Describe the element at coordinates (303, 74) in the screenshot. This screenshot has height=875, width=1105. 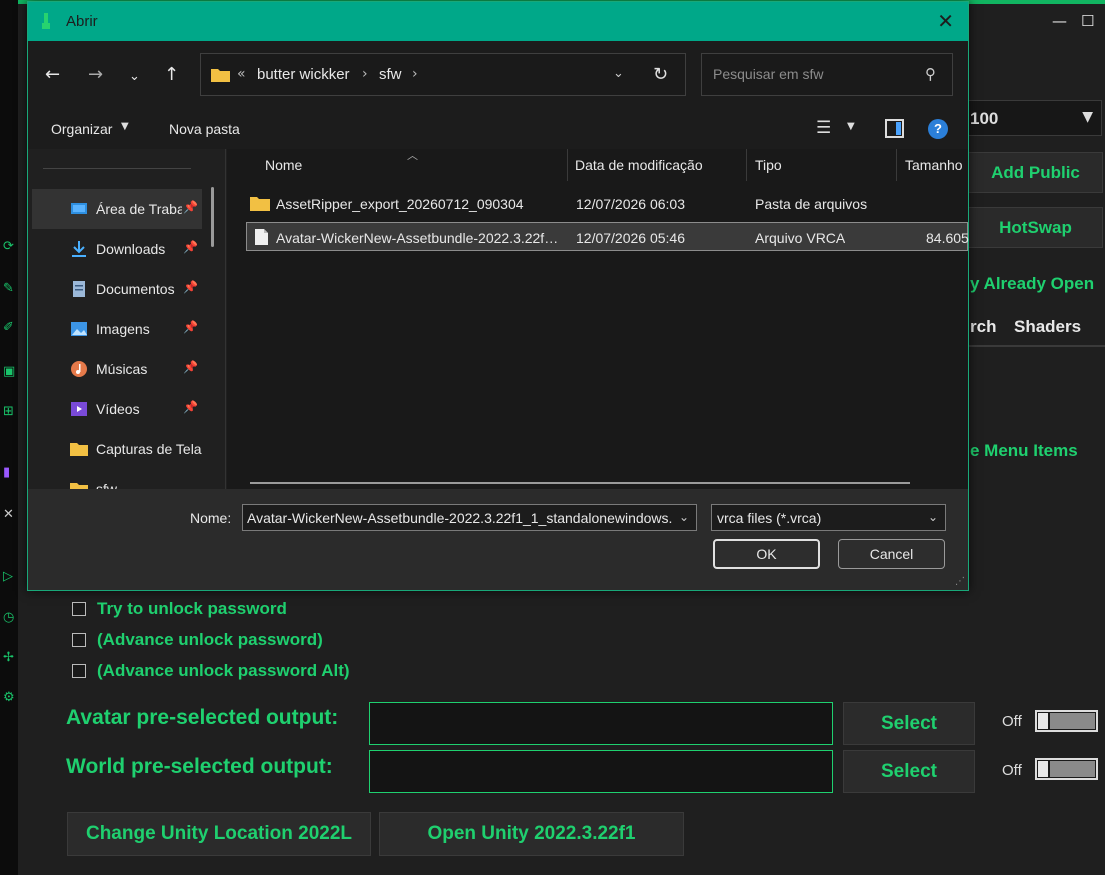
I see `breadcrumb-segment: butter wickker` at that location.